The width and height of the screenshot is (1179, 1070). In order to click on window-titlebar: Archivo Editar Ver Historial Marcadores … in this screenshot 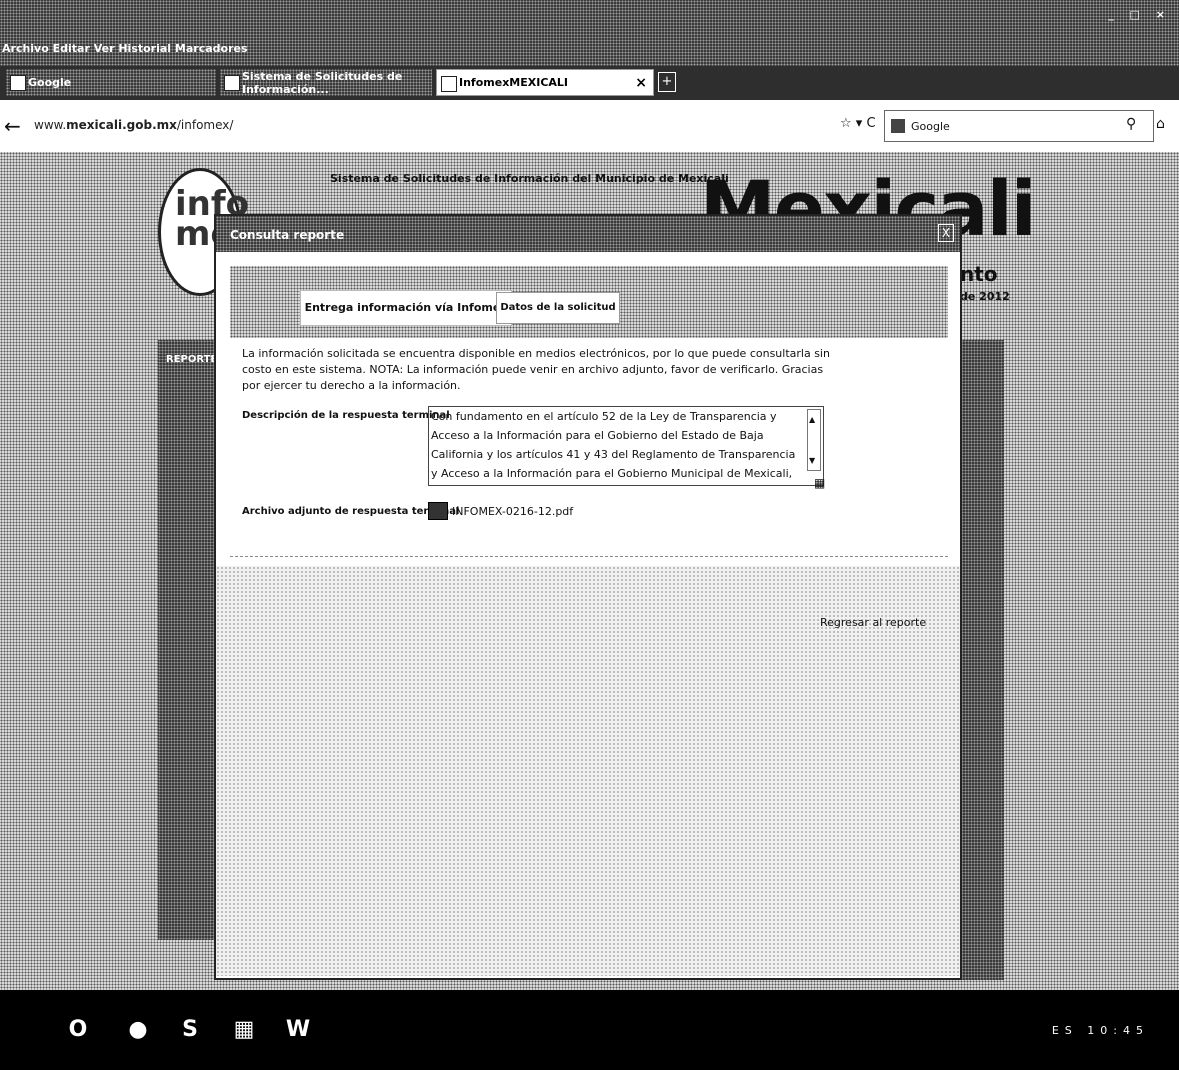, I will do `click(589, 33)`.